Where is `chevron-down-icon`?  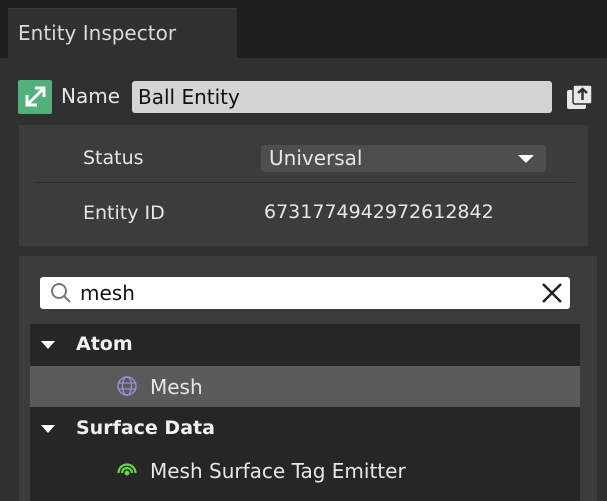
chevron-down-icon is located at coordinates (526, 159).